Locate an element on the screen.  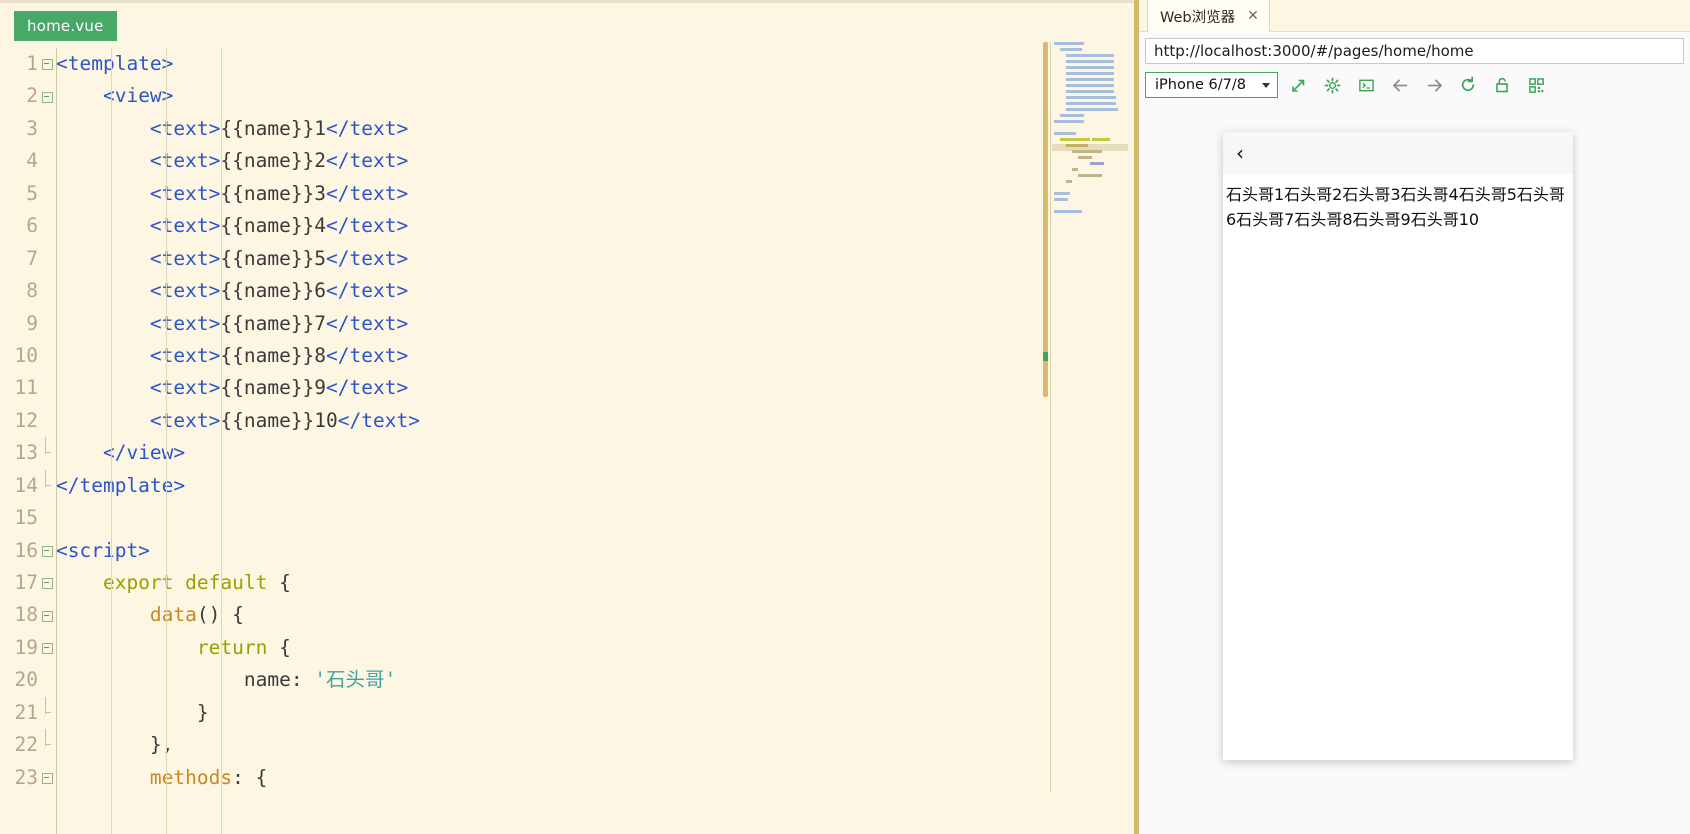
close-icon: ✕ is located at coordinates (1253, 16).